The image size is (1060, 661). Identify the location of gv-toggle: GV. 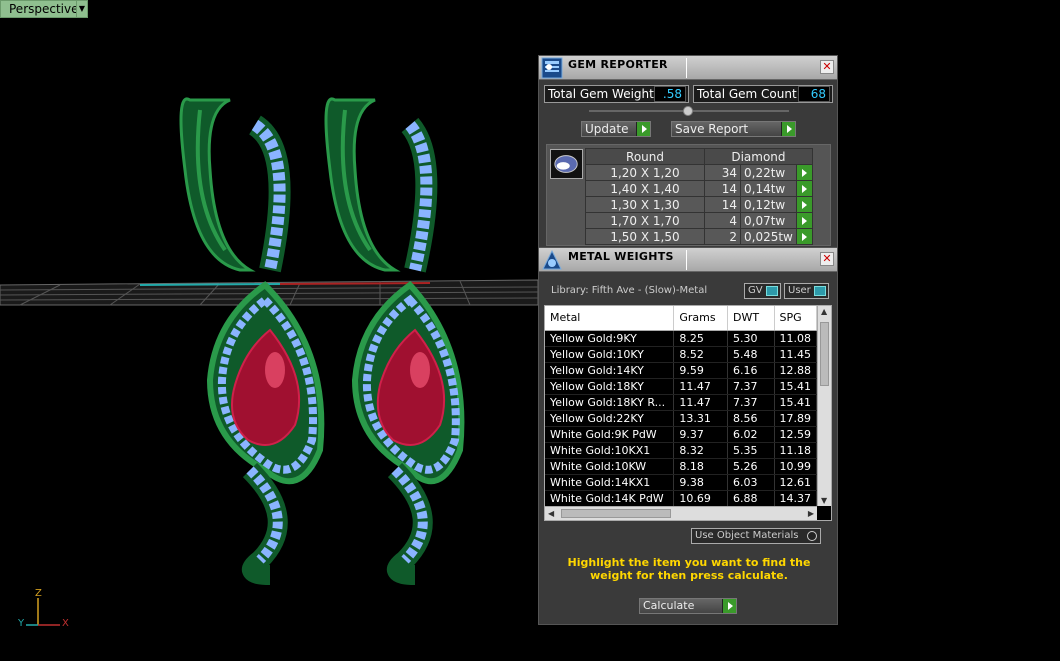
(762, 291).